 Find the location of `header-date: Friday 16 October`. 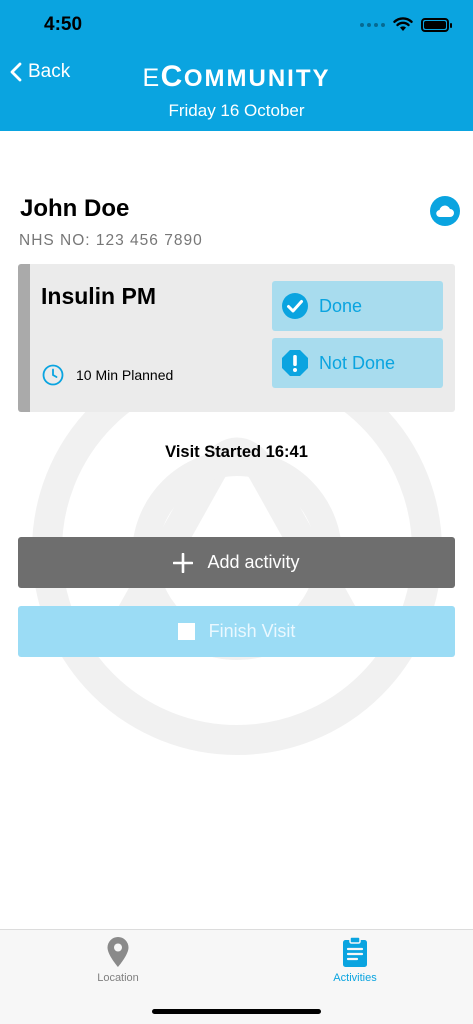

header-date: Friday 16 October is located at coordinates (236, 110).